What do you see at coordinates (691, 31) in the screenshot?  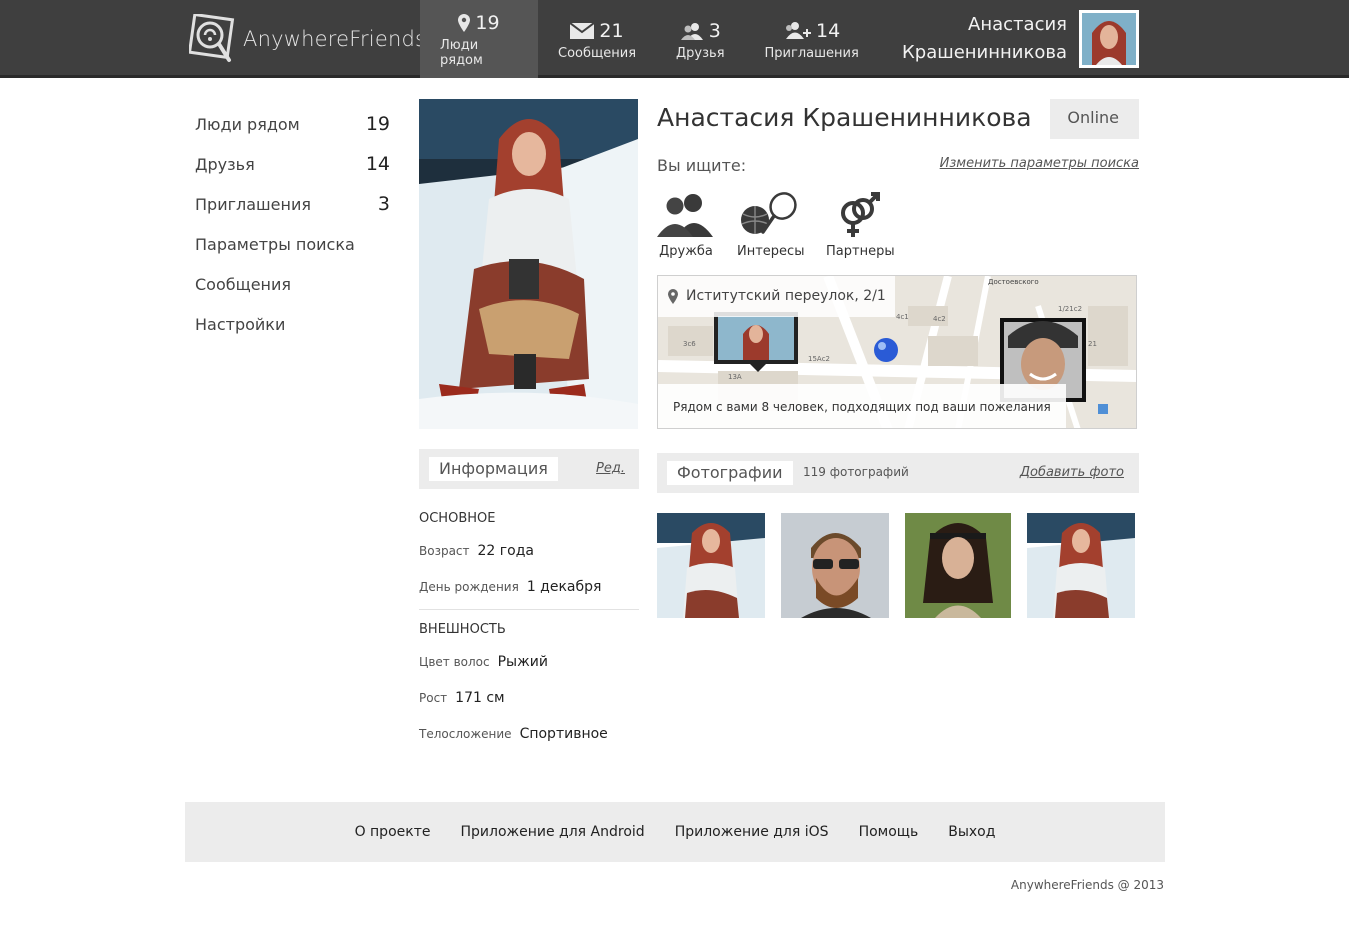 I see `friends-icon` at bounding box center [691, 31].